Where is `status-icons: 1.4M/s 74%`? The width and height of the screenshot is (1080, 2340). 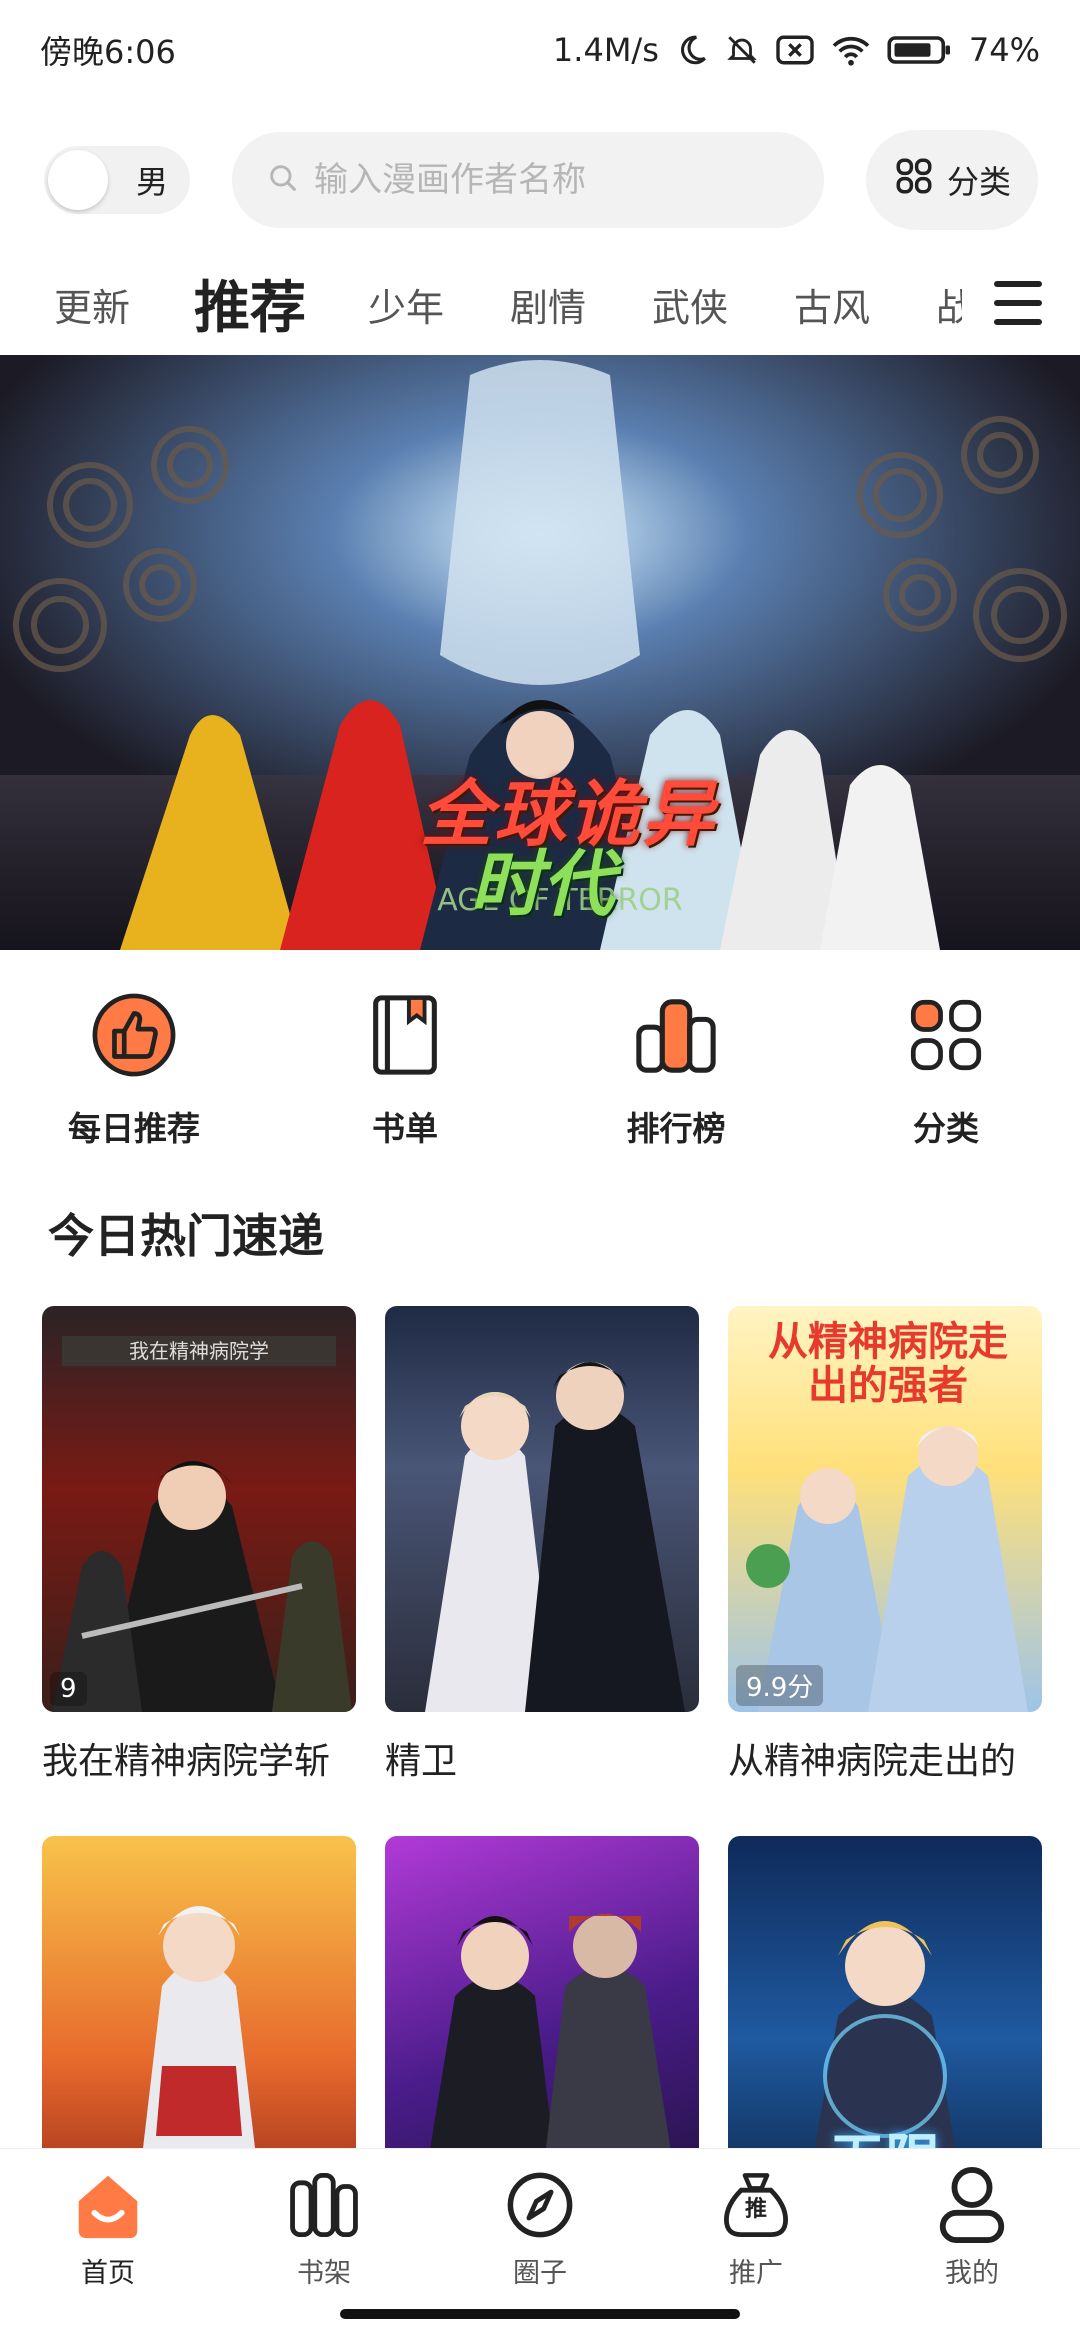 status-icons: 1.4M/s 74% is located at coordinates (796, 50).